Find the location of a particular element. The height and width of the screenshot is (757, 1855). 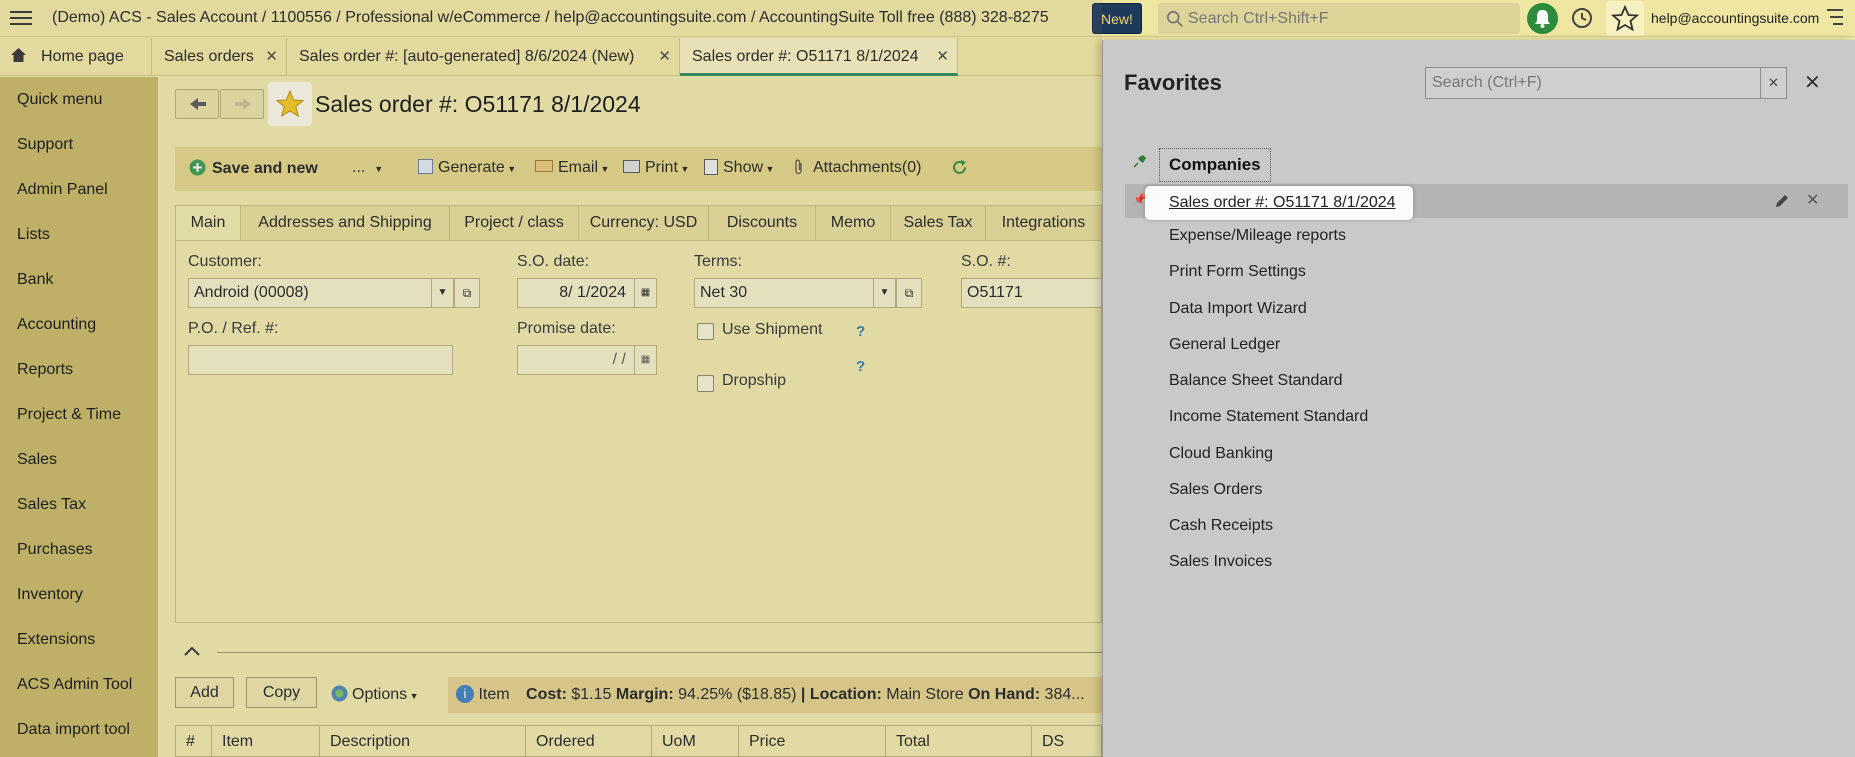

favorite-item: Income Statement Standard is located at coordinates (1268, 417).